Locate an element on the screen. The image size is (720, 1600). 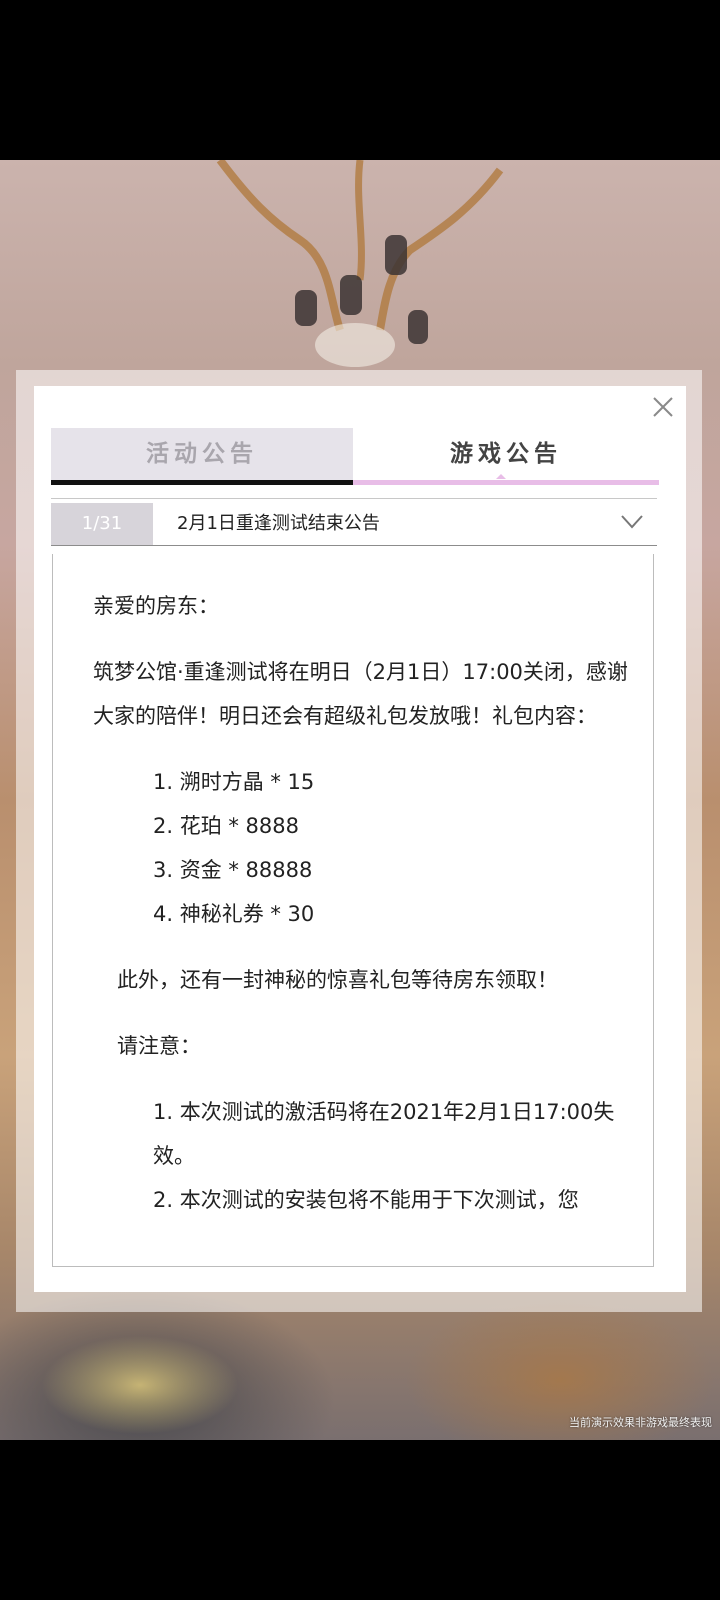
close-icon is located at coordinates (663, 407).